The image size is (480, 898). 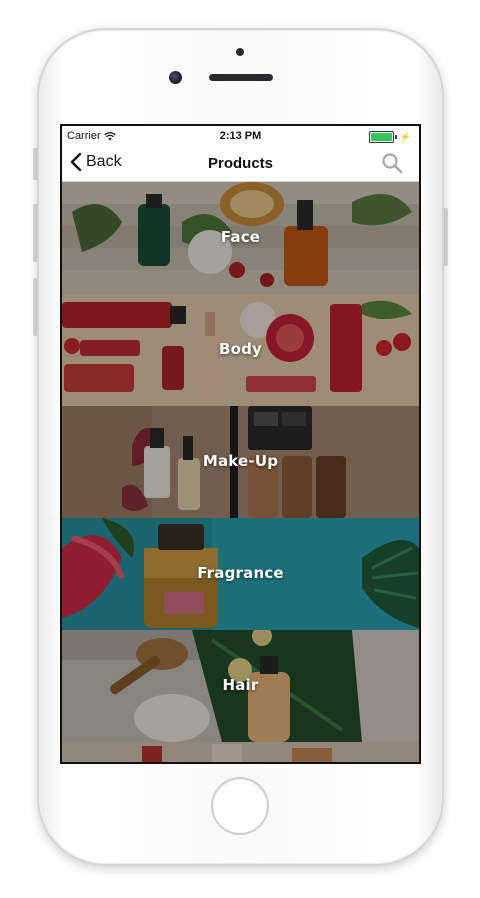 I want to click on status-bar: Carrier 2:13 PM ⚡, so click(x=240, y=136).